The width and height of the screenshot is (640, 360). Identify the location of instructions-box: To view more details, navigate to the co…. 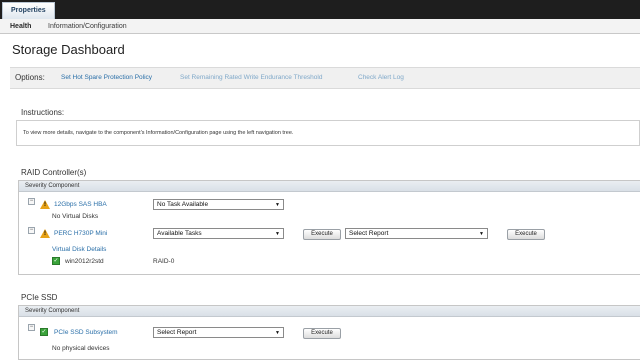
(328, 133).